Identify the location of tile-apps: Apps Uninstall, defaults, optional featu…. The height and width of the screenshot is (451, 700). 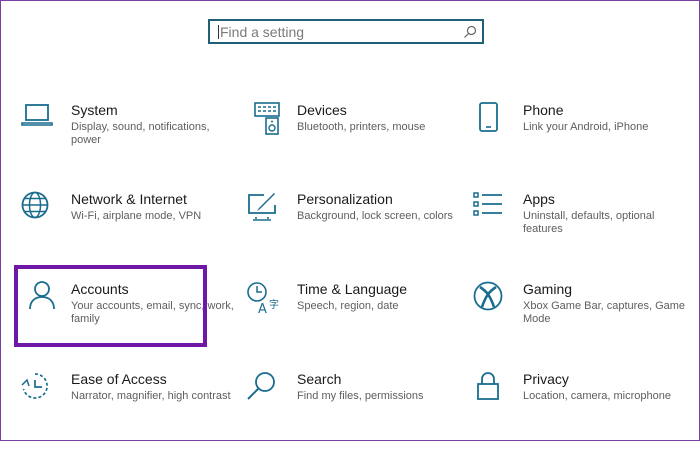
(579, 231).